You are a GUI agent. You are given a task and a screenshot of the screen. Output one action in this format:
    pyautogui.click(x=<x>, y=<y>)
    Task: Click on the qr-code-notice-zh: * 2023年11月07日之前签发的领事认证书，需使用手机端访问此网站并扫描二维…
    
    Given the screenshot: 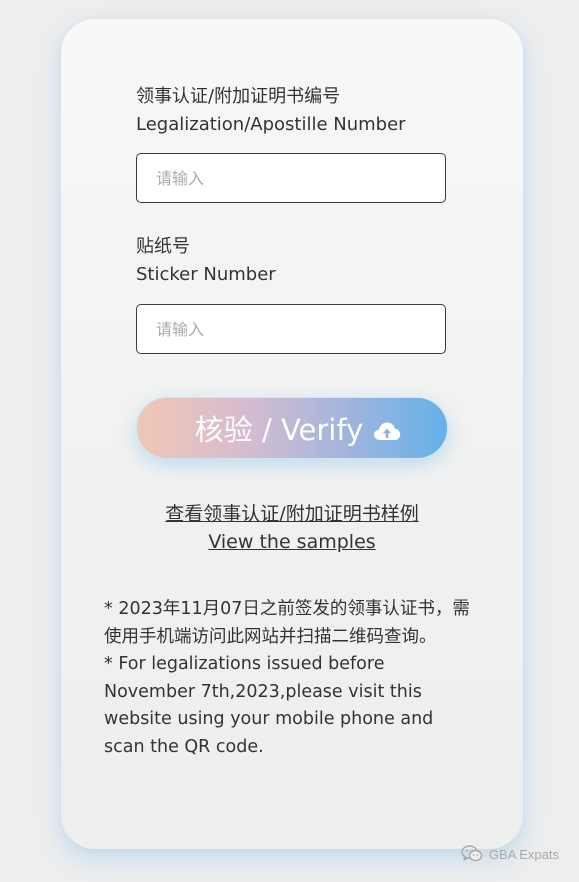 What is the action you would take?
    pyautogui.click(x=287, y=623)
    